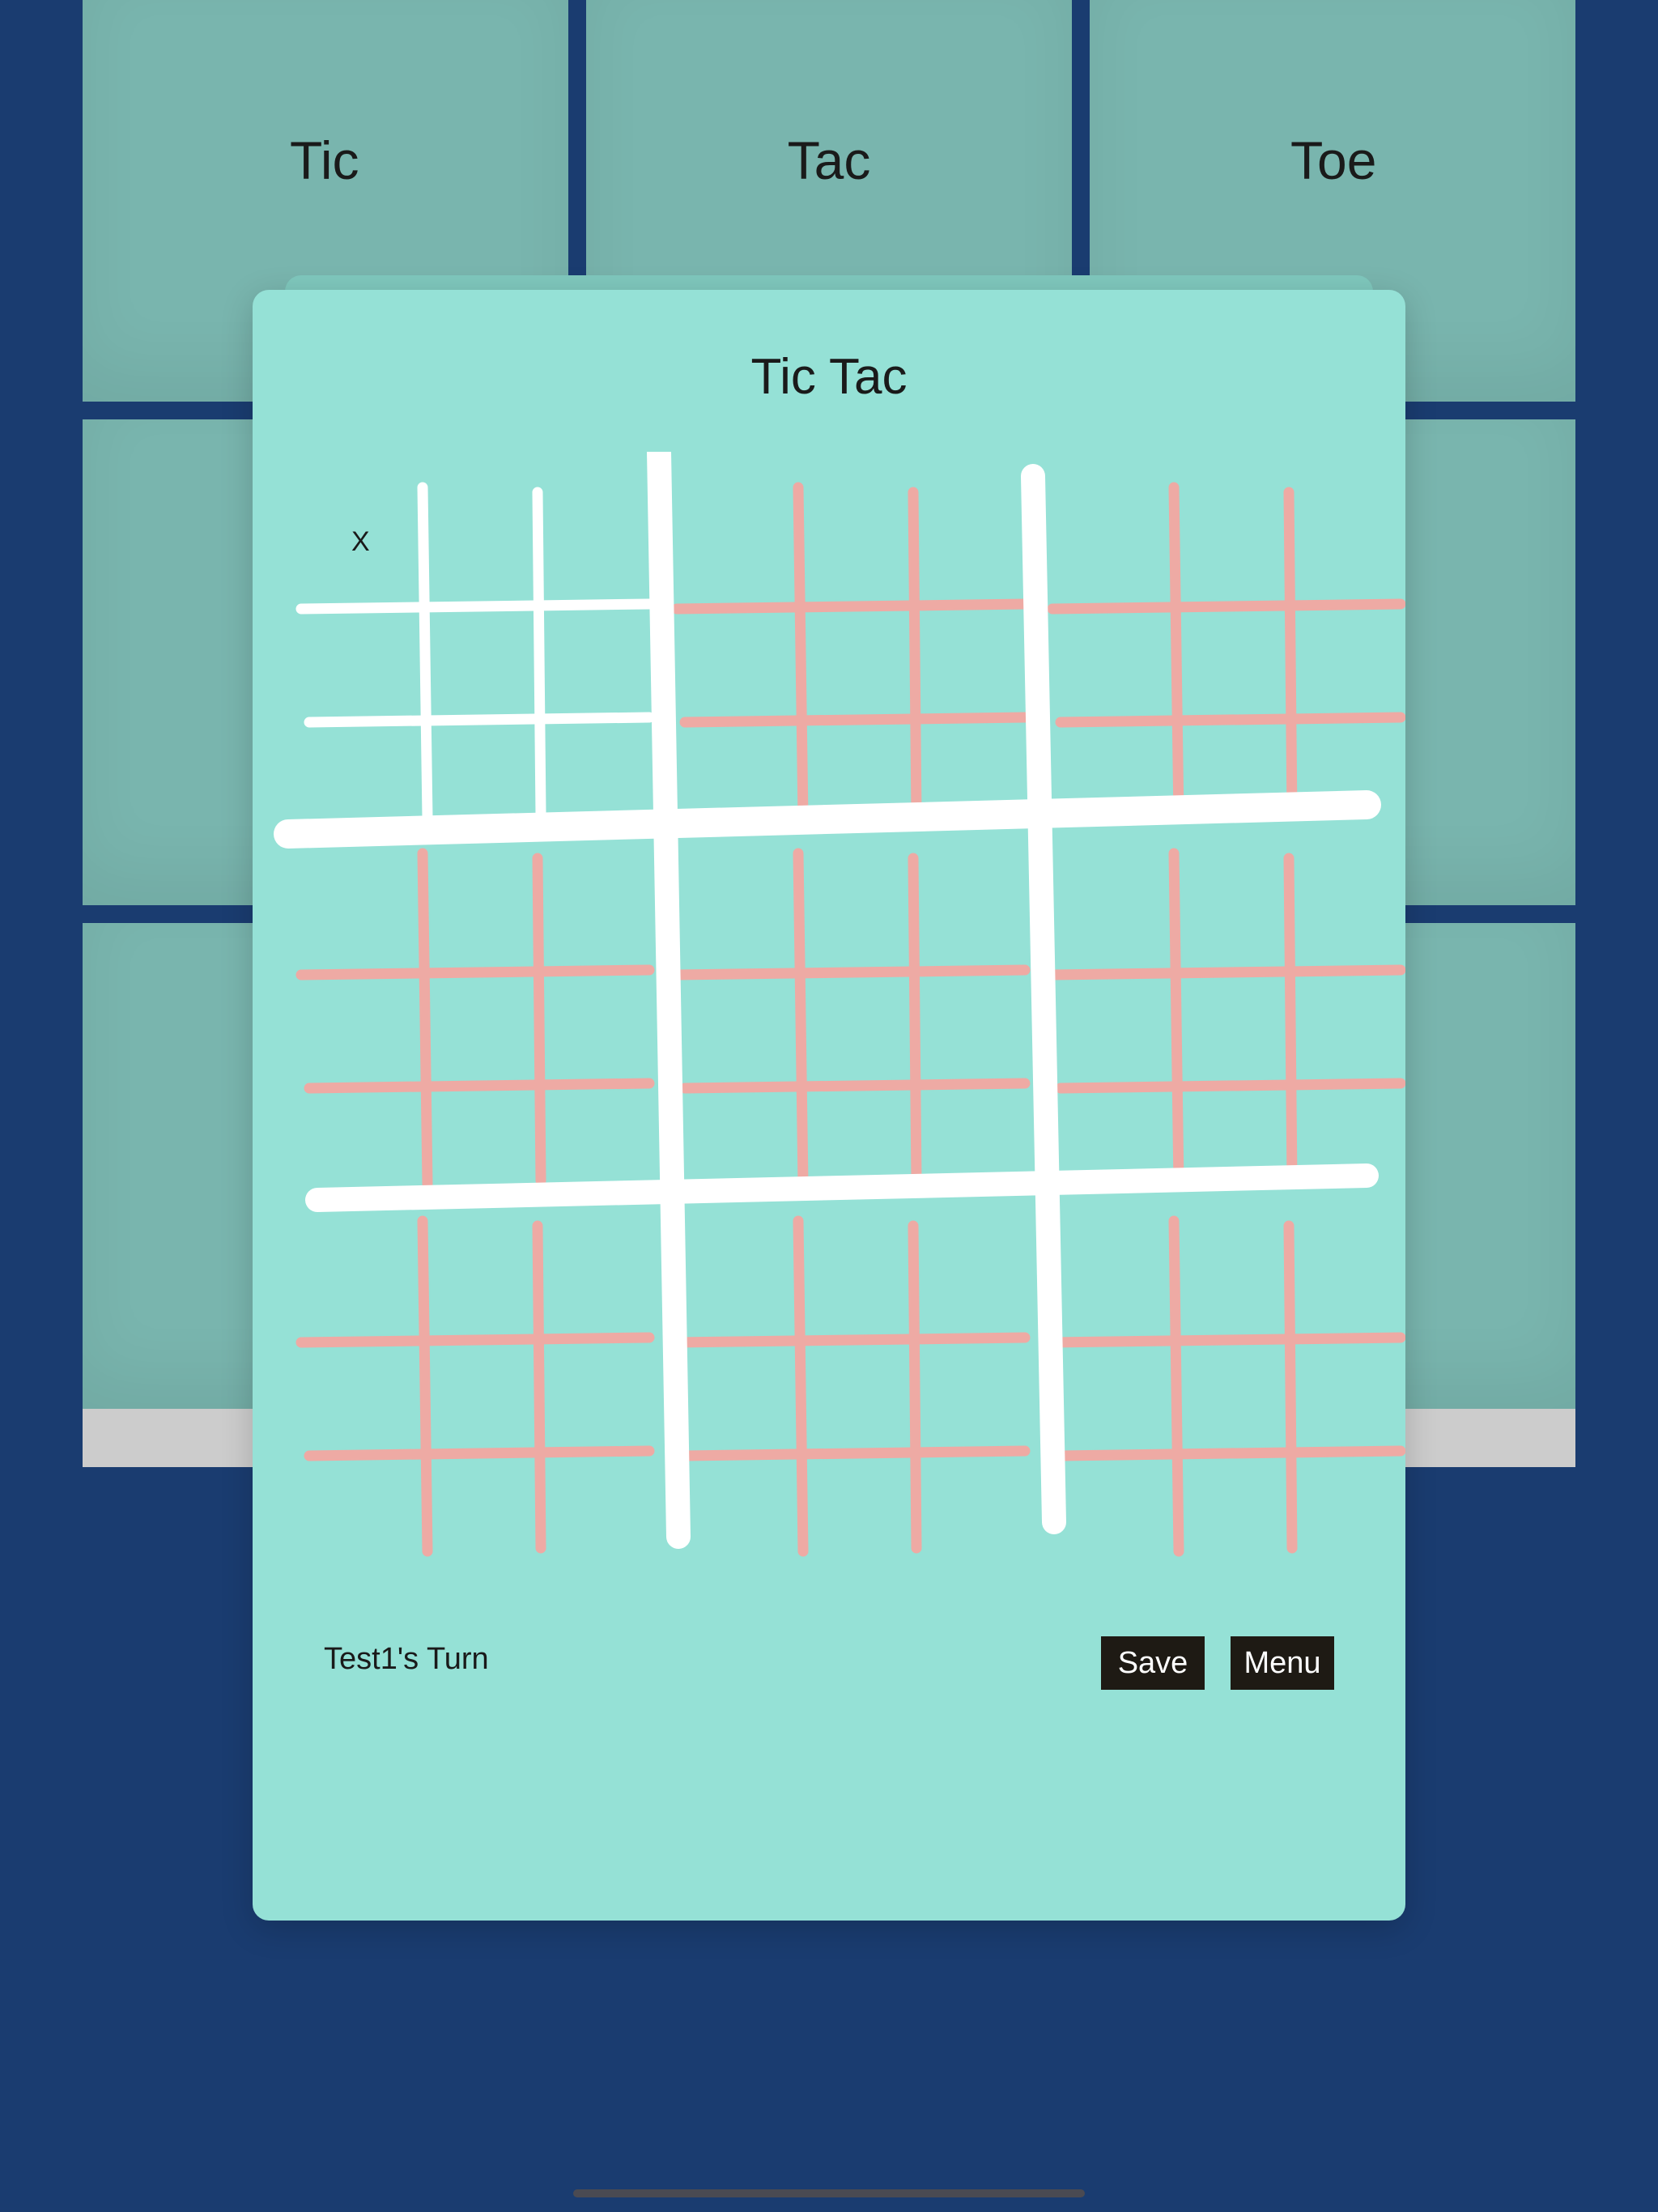 This screenshot has width=1658, height=2212. Describe the element at coordinates (324, 160) in the screenshot. I see `menu-tile-label: Tic` at that location.